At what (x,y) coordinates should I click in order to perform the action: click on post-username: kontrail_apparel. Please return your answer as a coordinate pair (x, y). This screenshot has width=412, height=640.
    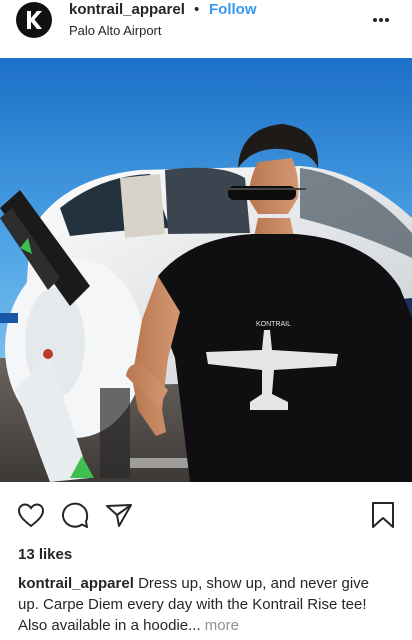
    Looking at the image, I should click on (127, 9).